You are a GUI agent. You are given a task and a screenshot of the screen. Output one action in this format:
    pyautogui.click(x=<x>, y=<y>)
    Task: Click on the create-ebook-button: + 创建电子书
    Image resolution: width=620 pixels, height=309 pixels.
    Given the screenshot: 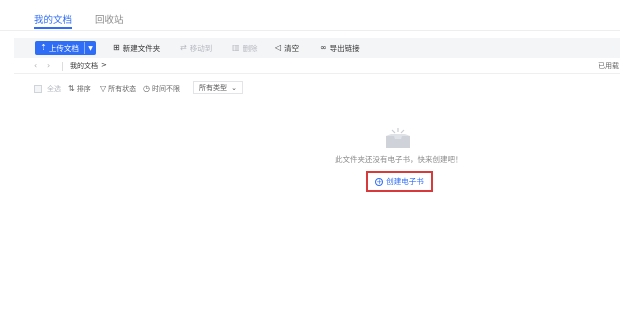 What is the action you would take?
    pyautogui.click(x=399, y=181)
    